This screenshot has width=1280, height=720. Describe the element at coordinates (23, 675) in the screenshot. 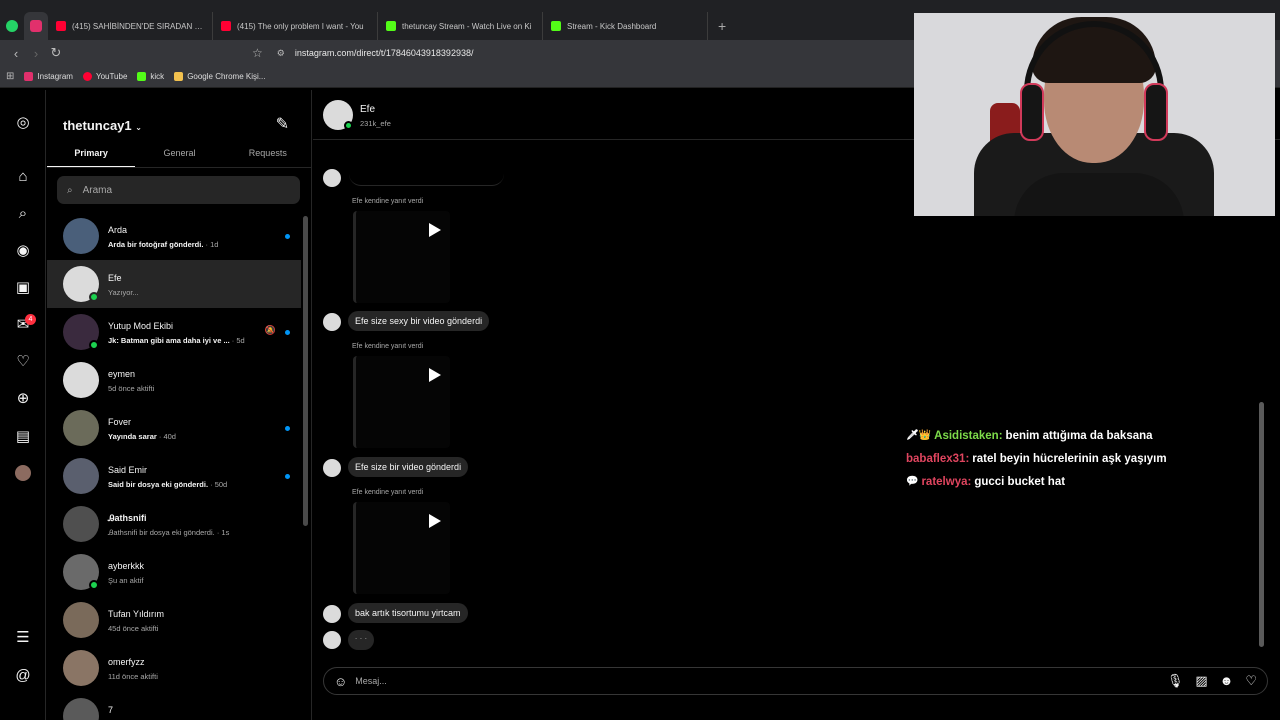

I see `threads-icon: @` at that location.